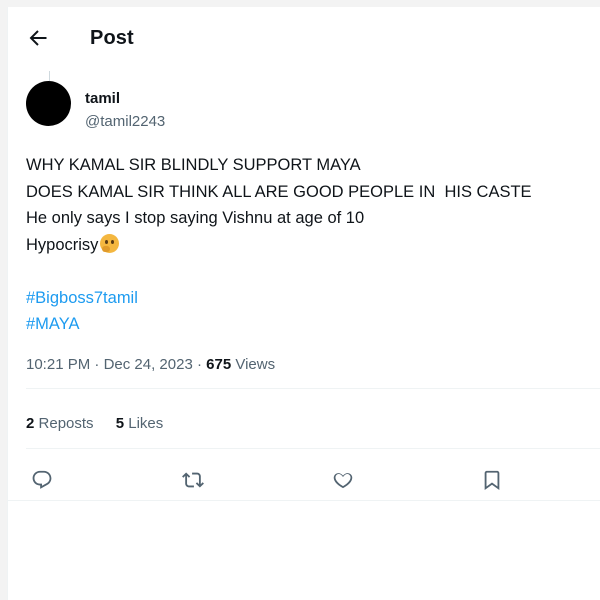 The image size is (600, 600). I want to click on likes-stat: 5 Likes, so click(140, 423).